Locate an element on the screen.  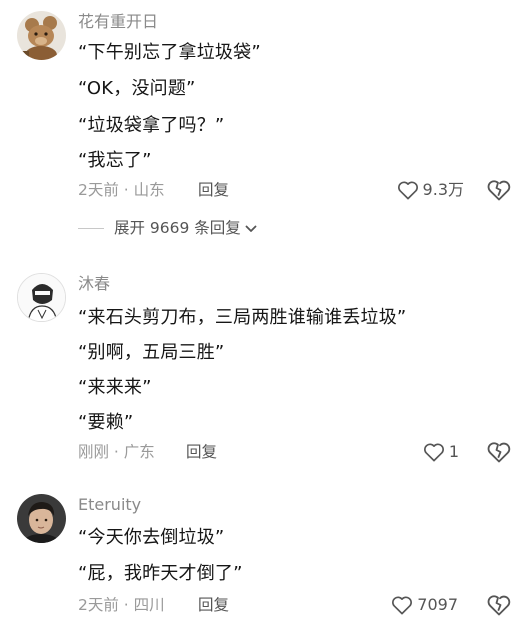
like-button: 7097 is located at coordinates (424, 605).